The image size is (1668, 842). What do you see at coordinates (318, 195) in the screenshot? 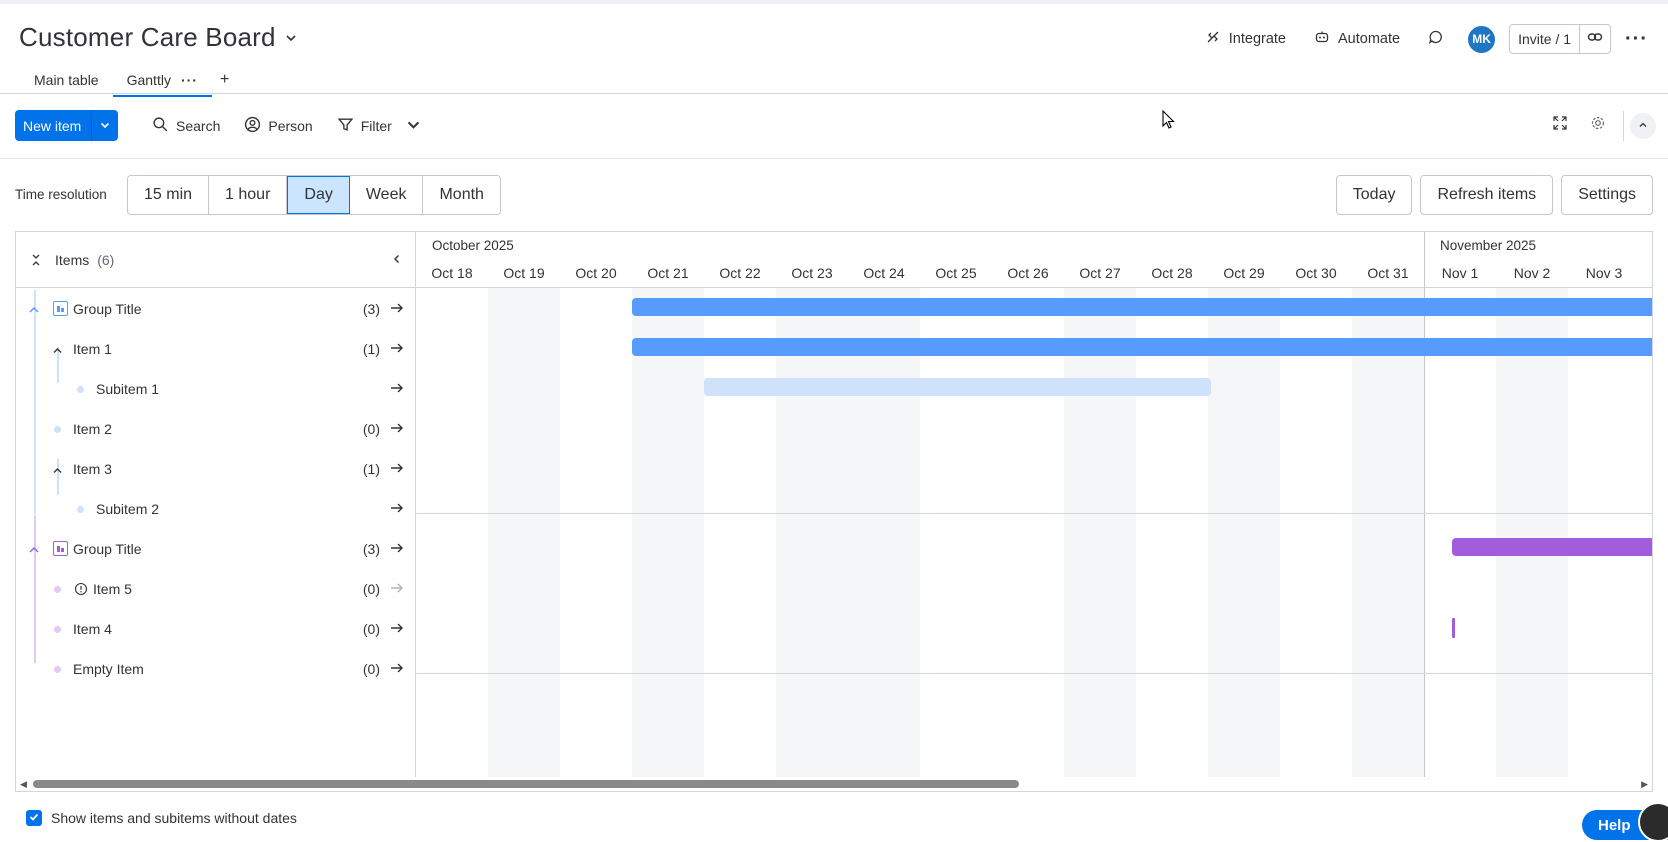
I see `resolution-day: Day` at bounding box center [318, 195].